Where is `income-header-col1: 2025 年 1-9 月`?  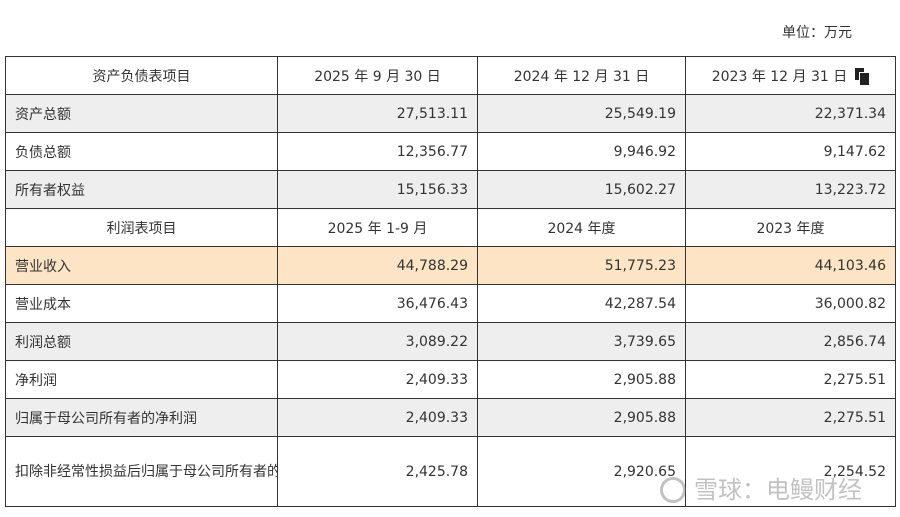 income-header-col1: 2025 年 1-9 月 is located at coordinates (377, 227).